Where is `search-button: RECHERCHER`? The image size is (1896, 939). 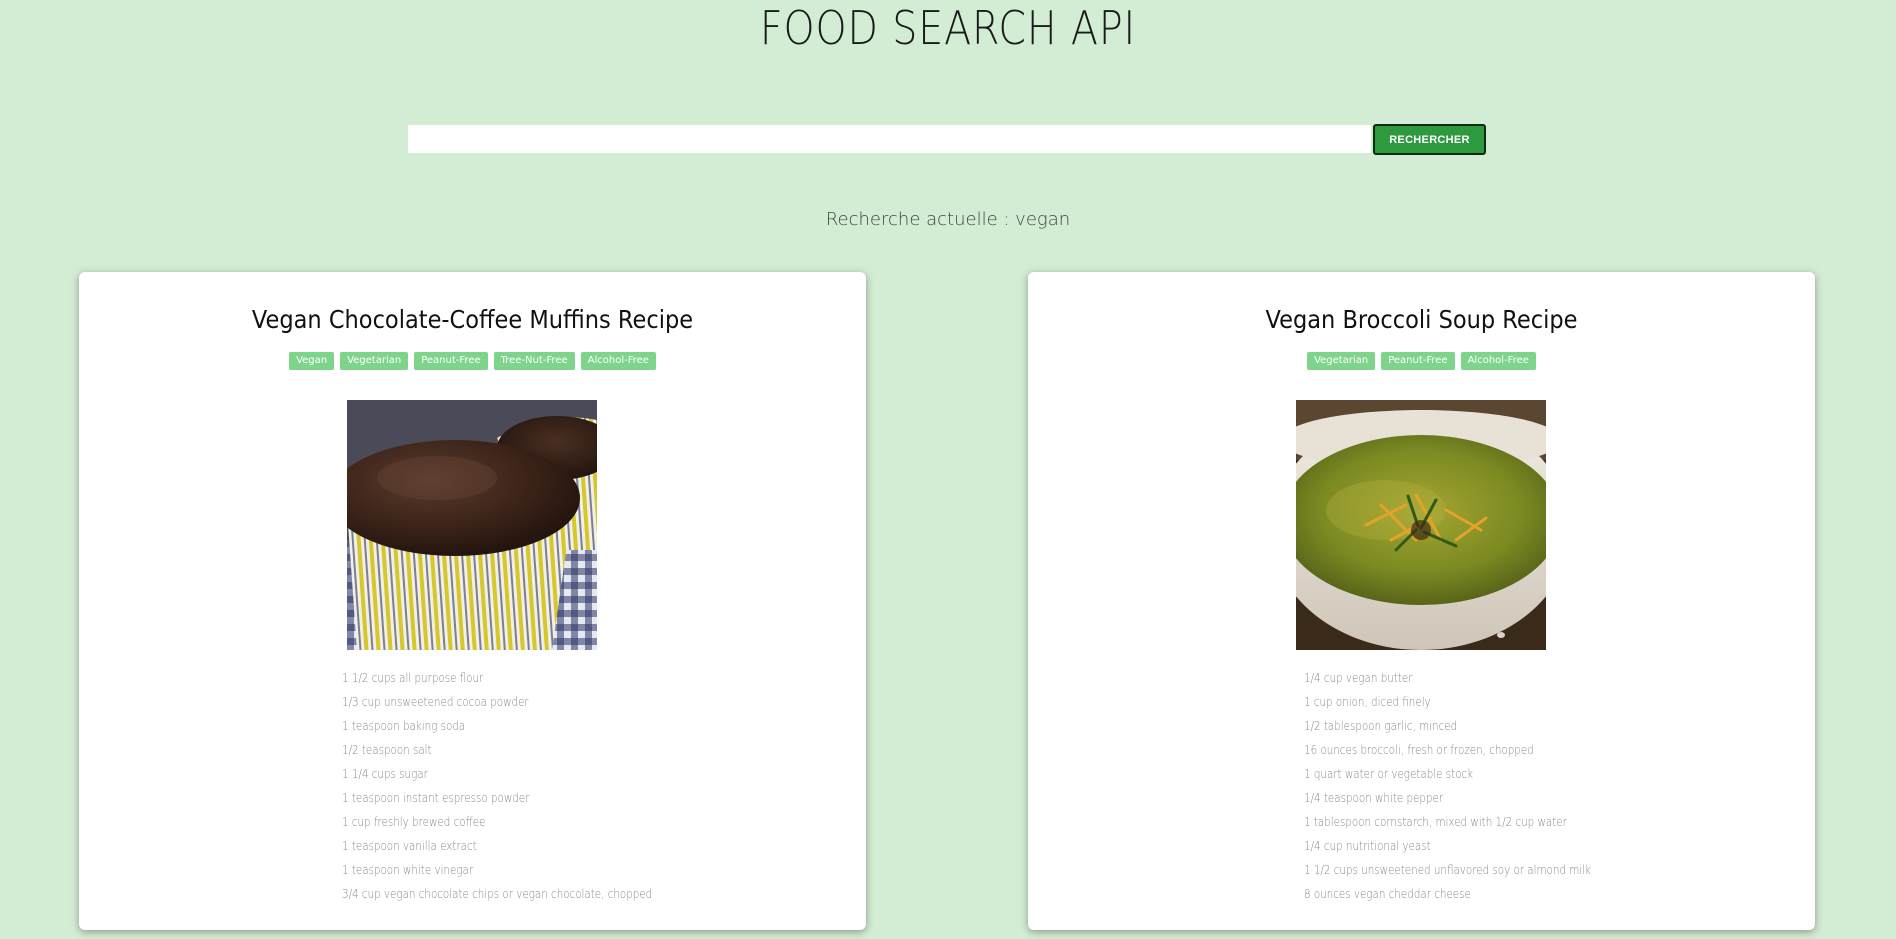 search-button: RECHERCHER is located at coordinates (1429, 139).